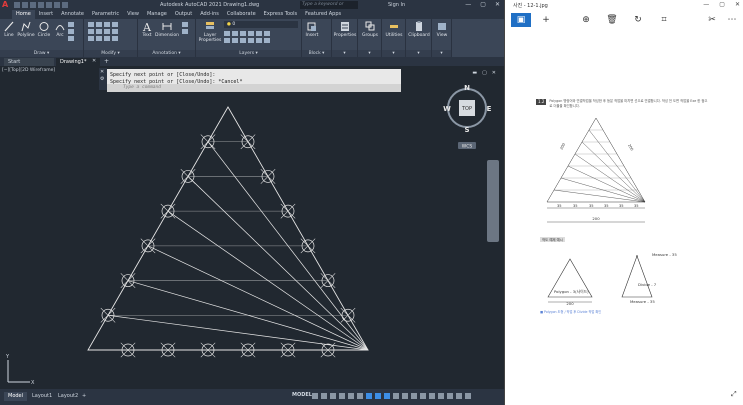 The width and height of the screenshot is (743, 405). Describe the element at coordinates (166, 53) in the screenshot. I see `annotation-group-label: Annotation ▾` at that location.